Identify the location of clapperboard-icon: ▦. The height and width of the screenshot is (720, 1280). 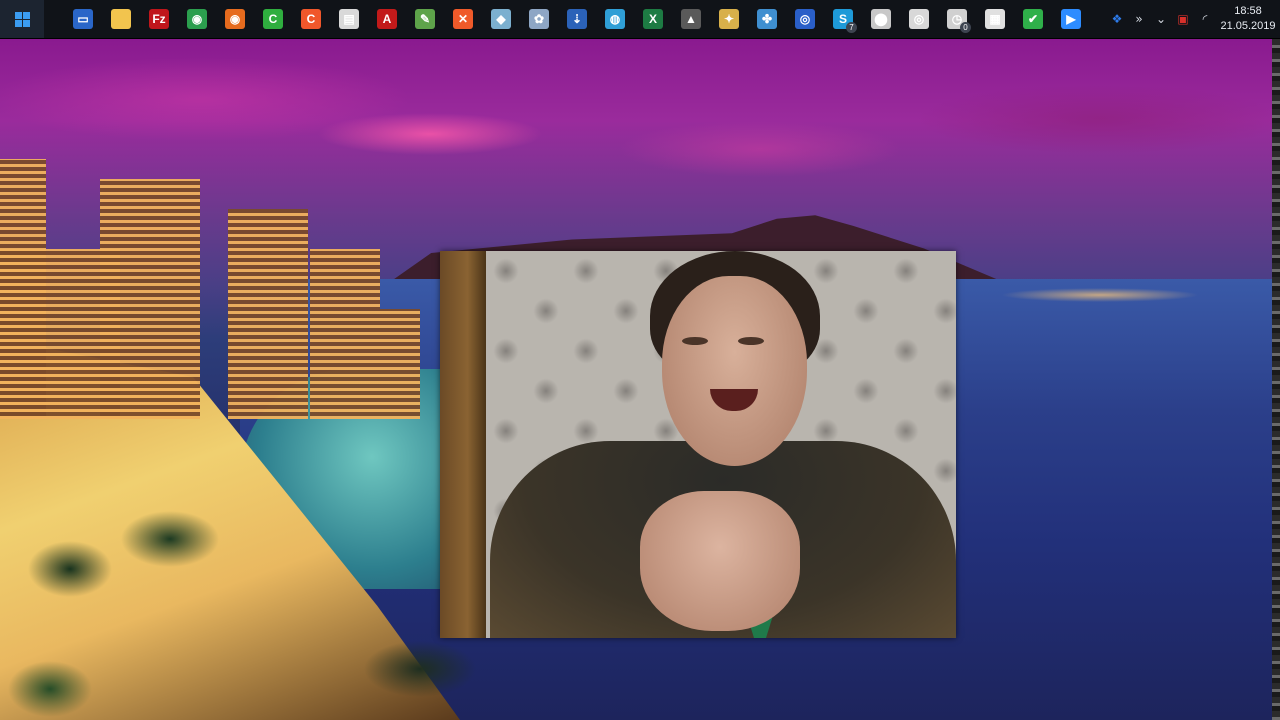
(995, 19).